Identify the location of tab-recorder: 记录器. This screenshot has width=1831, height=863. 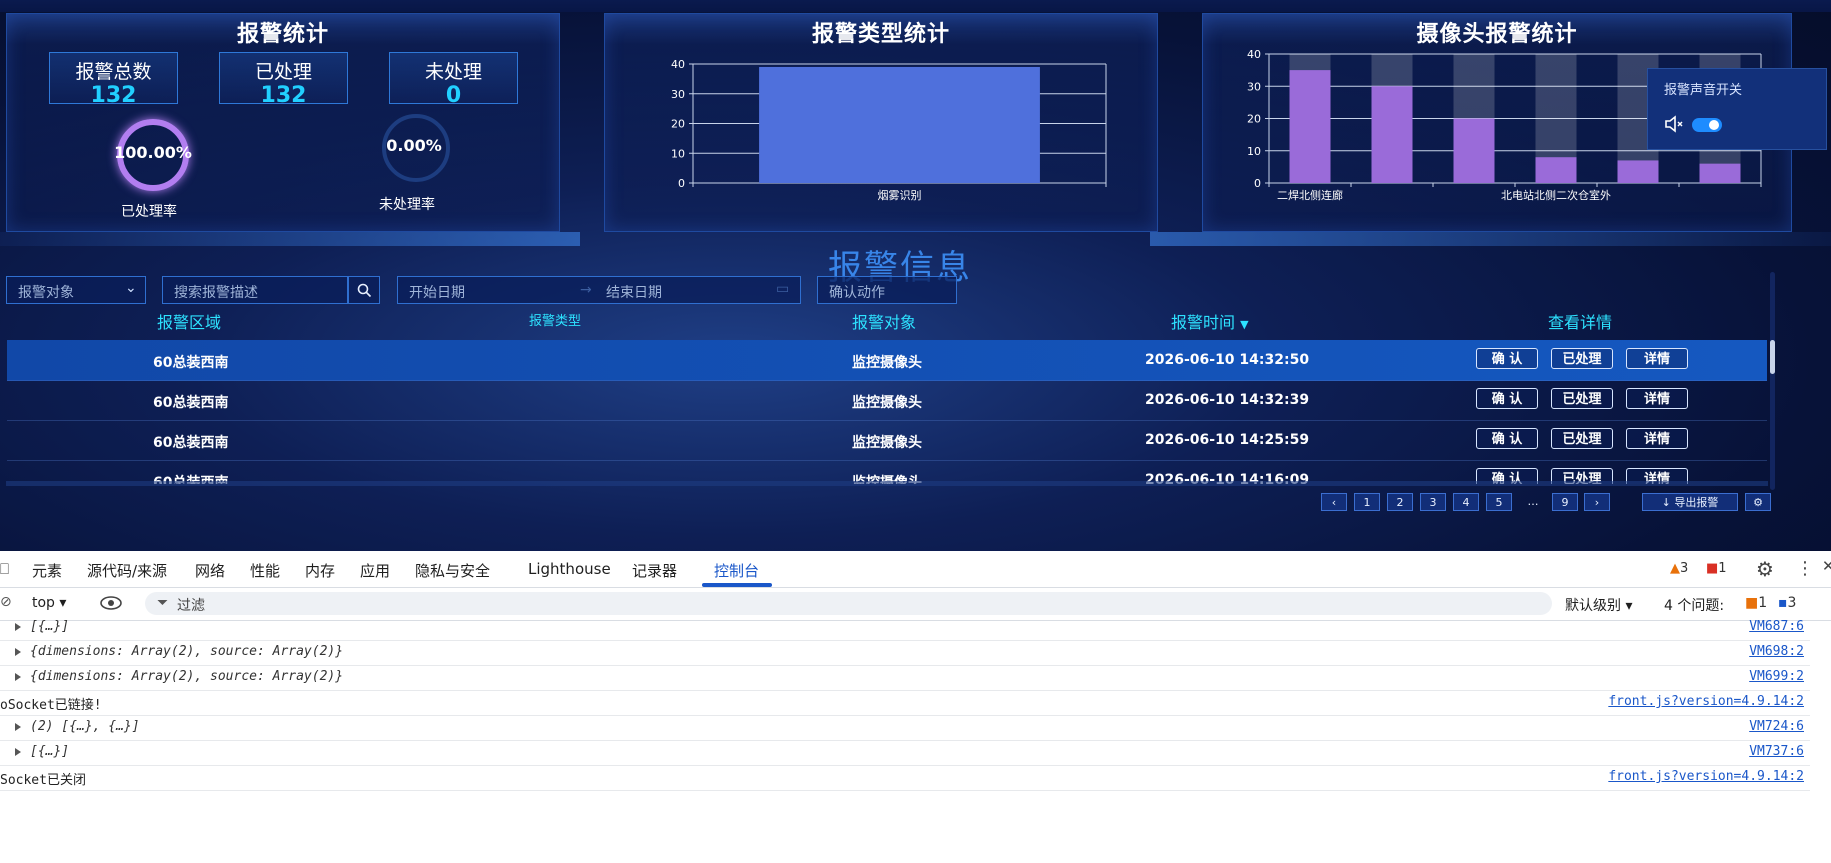
(654, 570).